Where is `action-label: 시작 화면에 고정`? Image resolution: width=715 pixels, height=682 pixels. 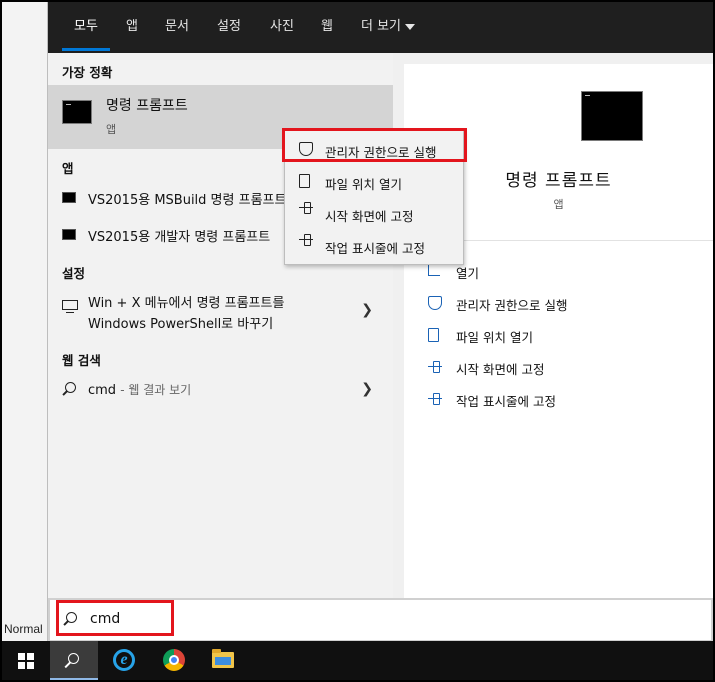
action-label: 시작 화면에 고정 is located at coordinates (500, 369).